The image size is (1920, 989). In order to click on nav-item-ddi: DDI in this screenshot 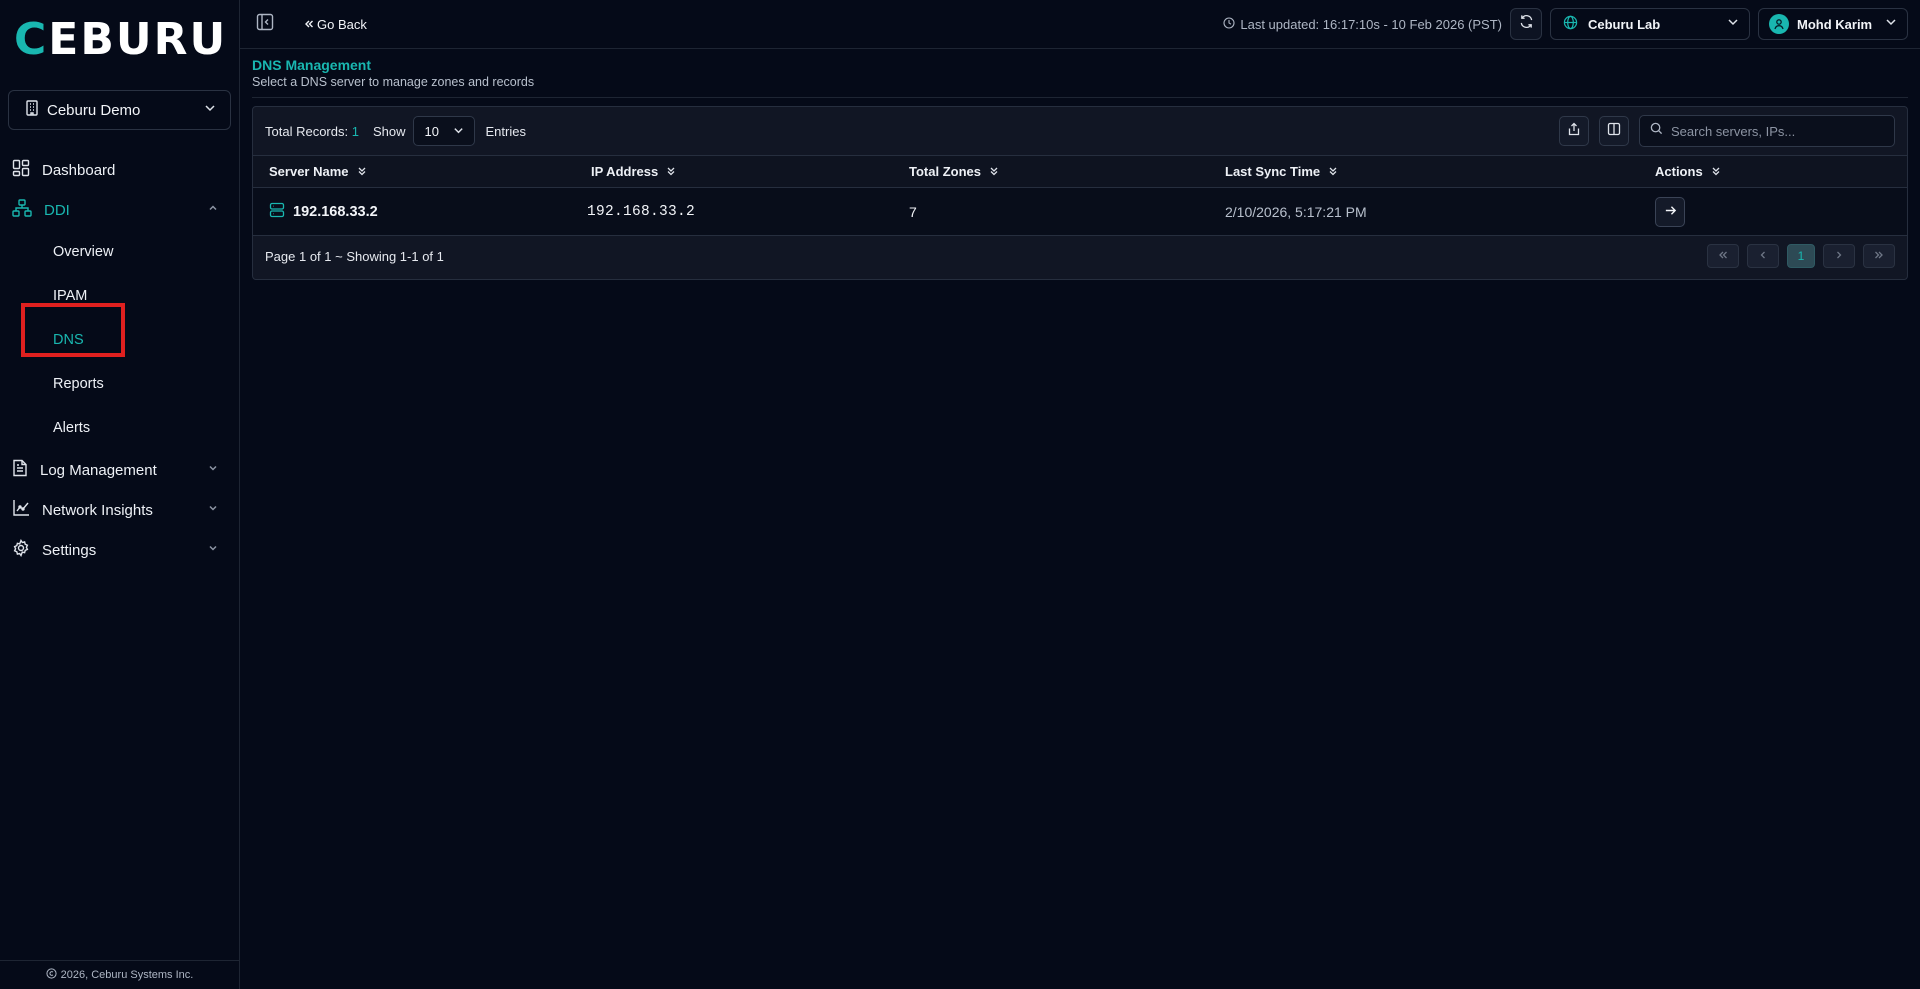, I will do `click(119, 210)`.